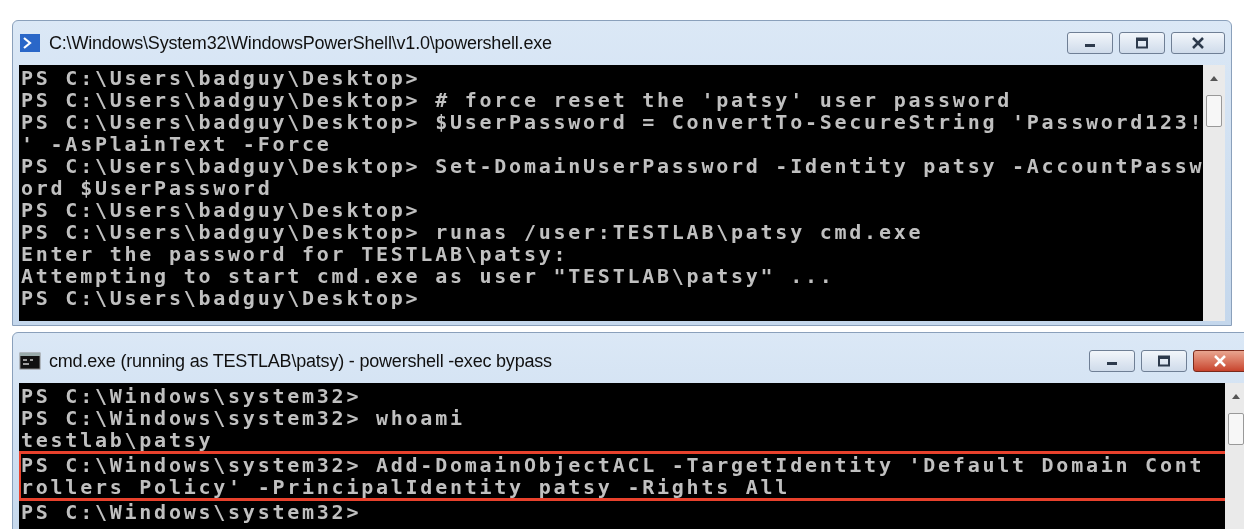 This screenshot has width=1244, height=529. I want to click on console-window-icon, so click(30, 361).